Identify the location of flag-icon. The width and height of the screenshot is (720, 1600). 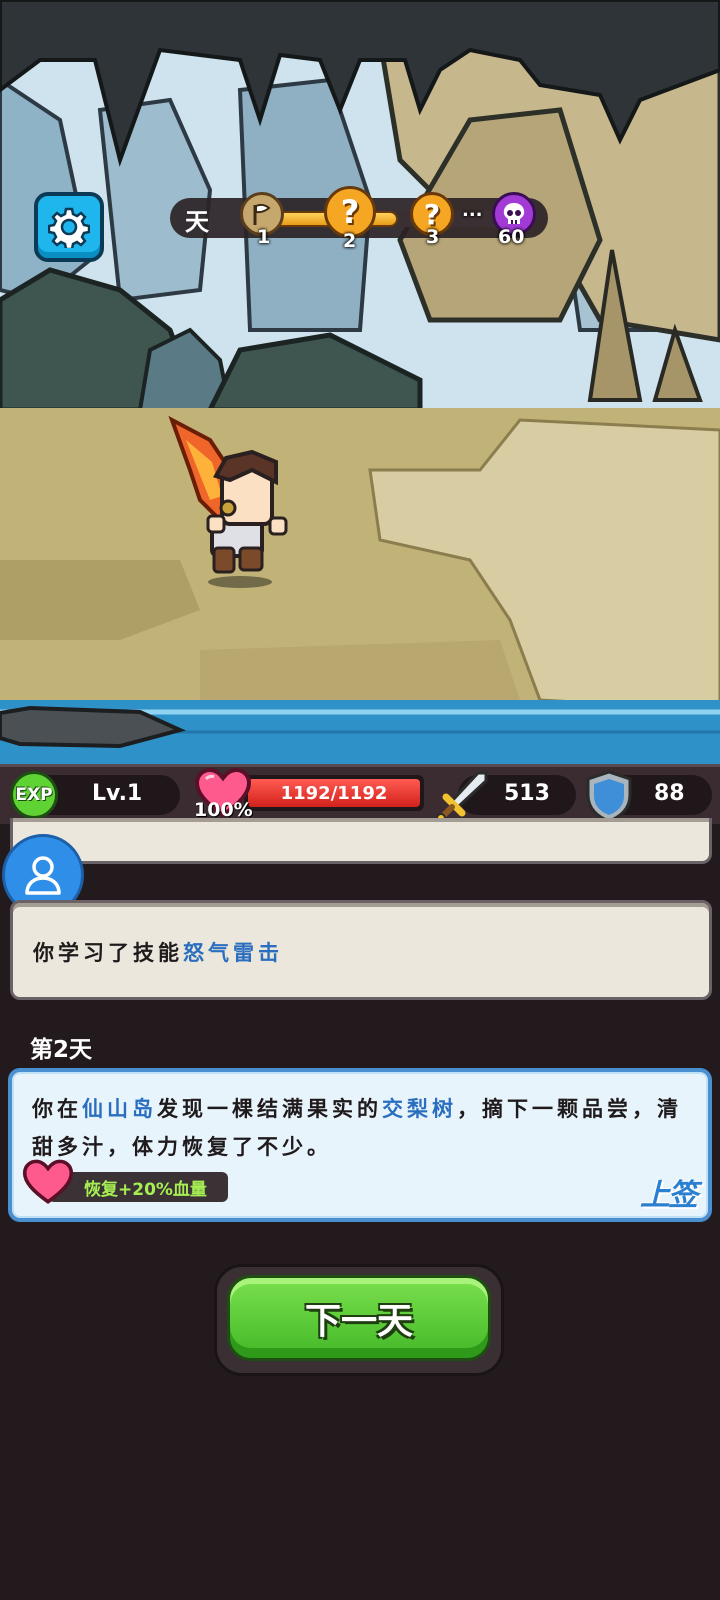
(262, 214).